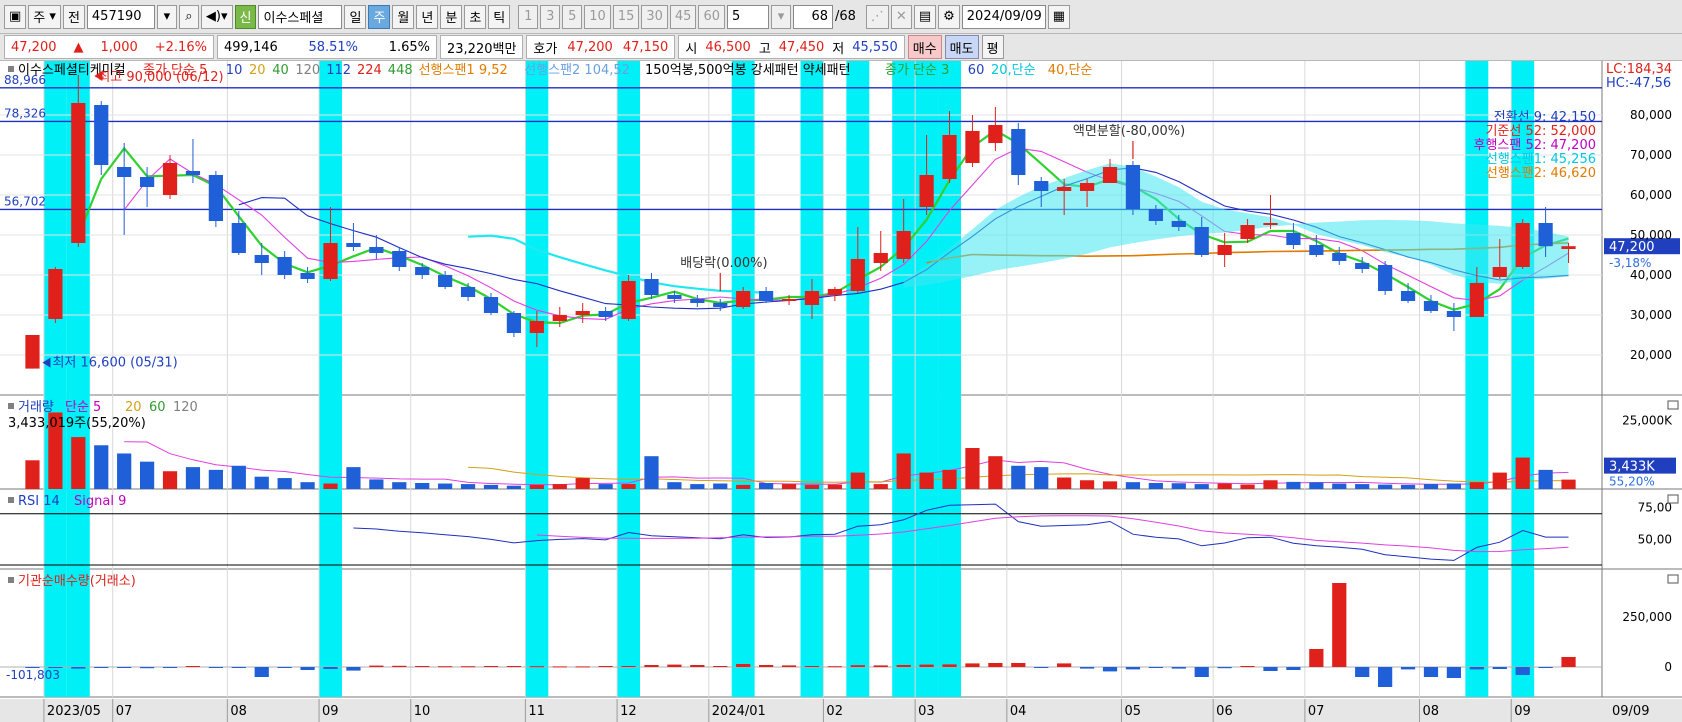 This screenshot has height=722, width=1682. Describe the element at coordinates (216, 16) in the screenshot. I see `speaker-icon: ◀)▾` at that location.